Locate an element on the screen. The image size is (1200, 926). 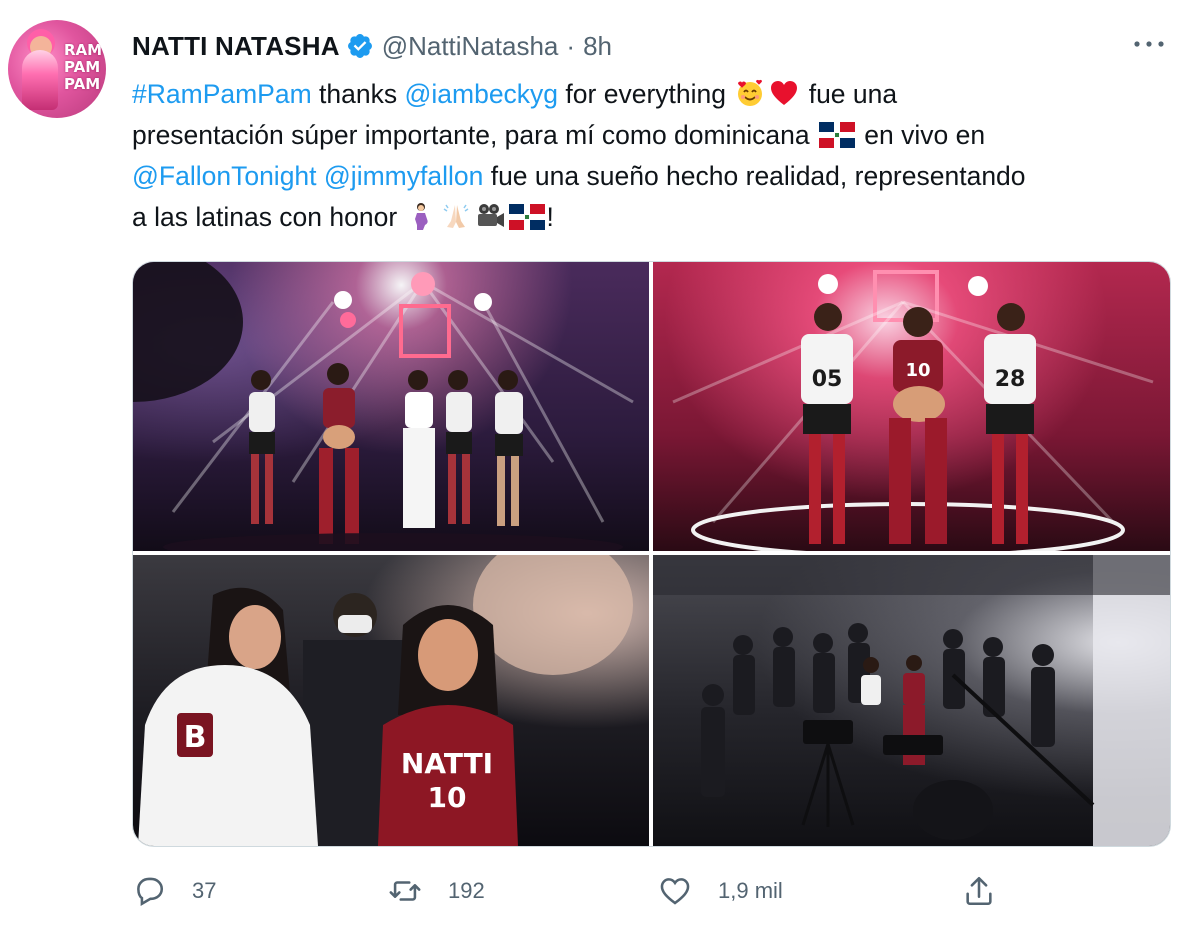
smiling-face-with-hearts-icon is located at coordinates (750, 92).